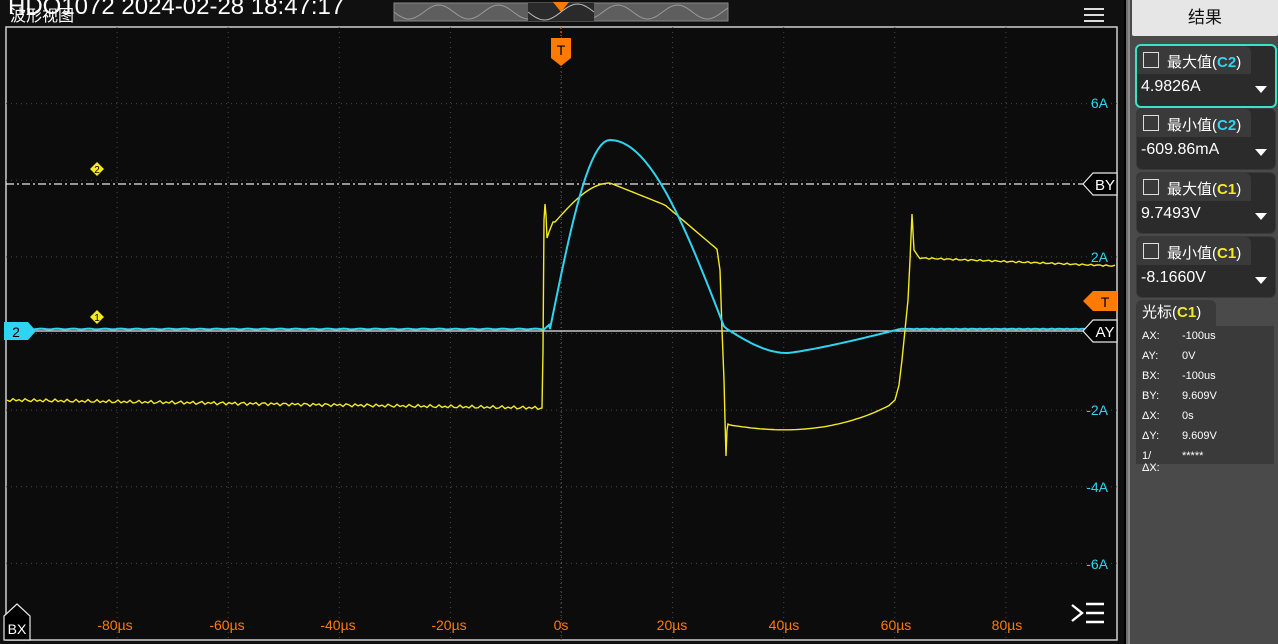 The height and width of the screenshot is (644, 1278). What do you see at coordinates (1206, 76) in the screenshot?
I see `measurement-item: 最大值(C2) 4.9826A` at bounding box center [1206, 76].